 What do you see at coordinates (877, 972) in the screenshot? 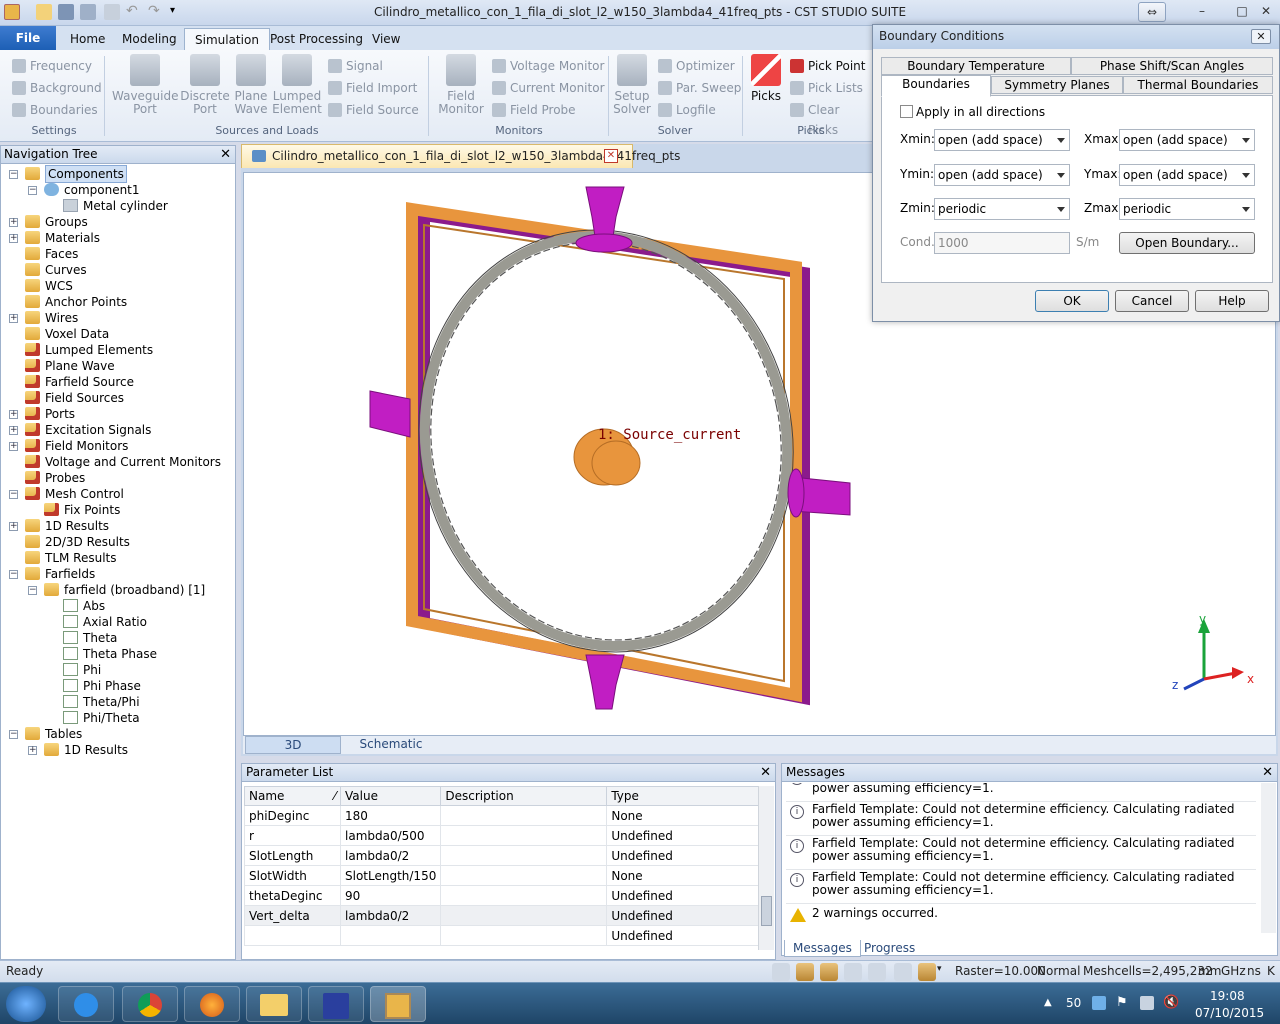
I see `spin-icon` at bounding box center [877, 972].